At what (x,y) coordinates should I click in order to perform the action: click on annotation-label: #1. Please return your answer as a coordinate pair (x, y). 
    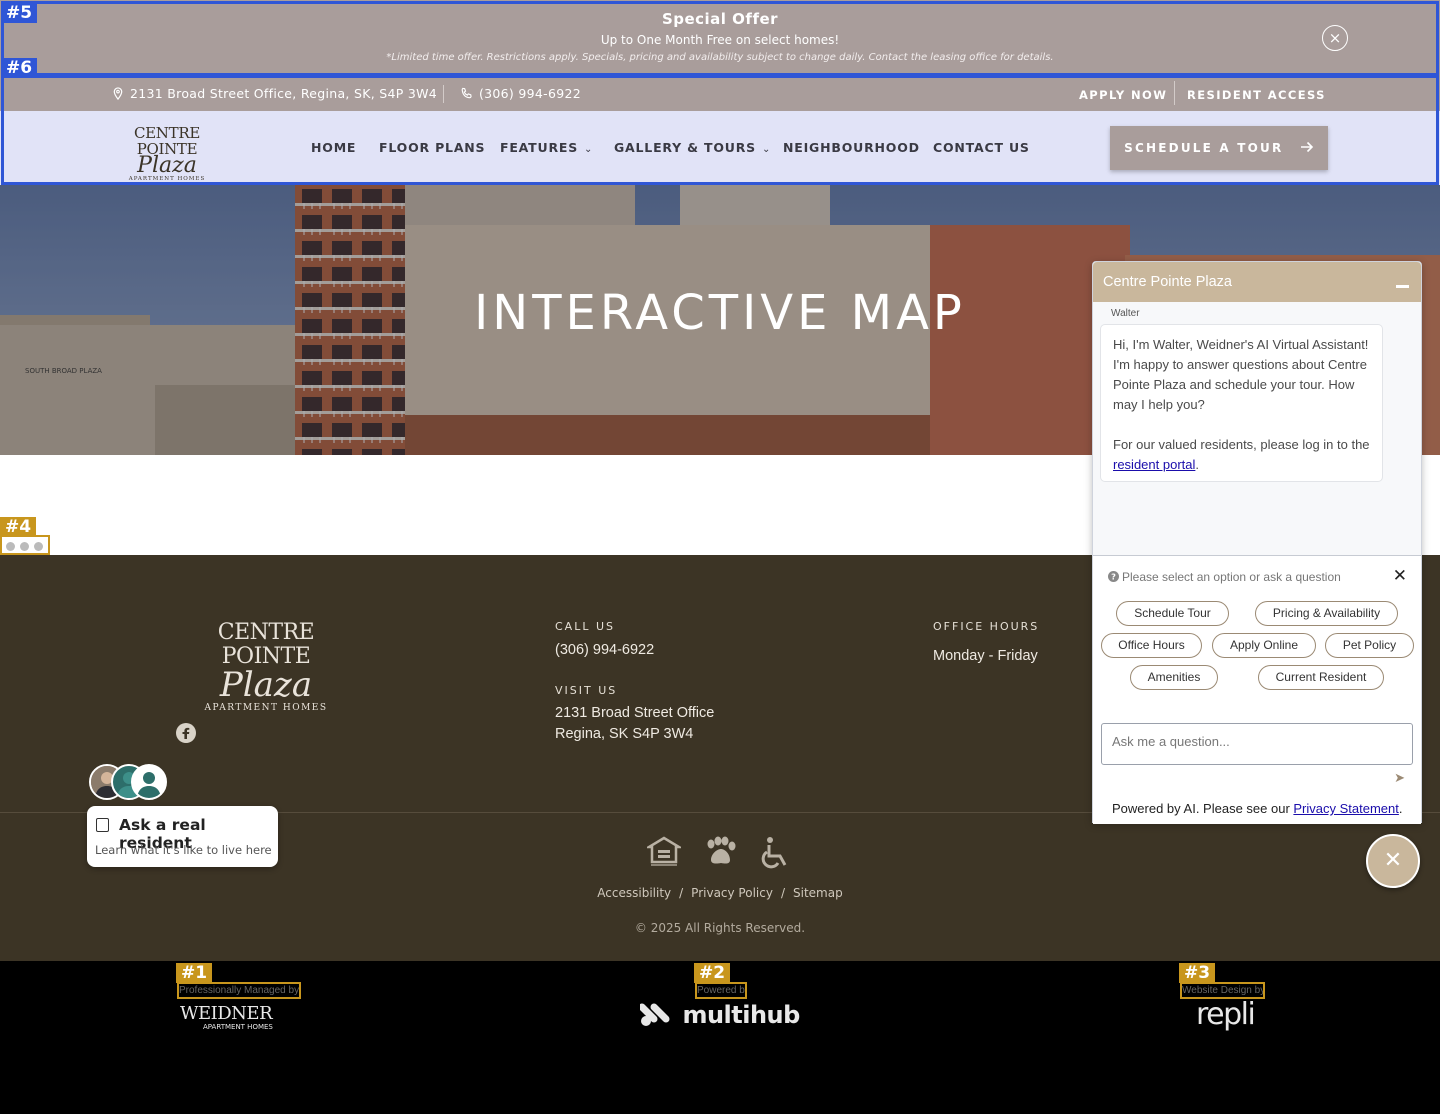
    Looking at the image, I should click on (194, 973).